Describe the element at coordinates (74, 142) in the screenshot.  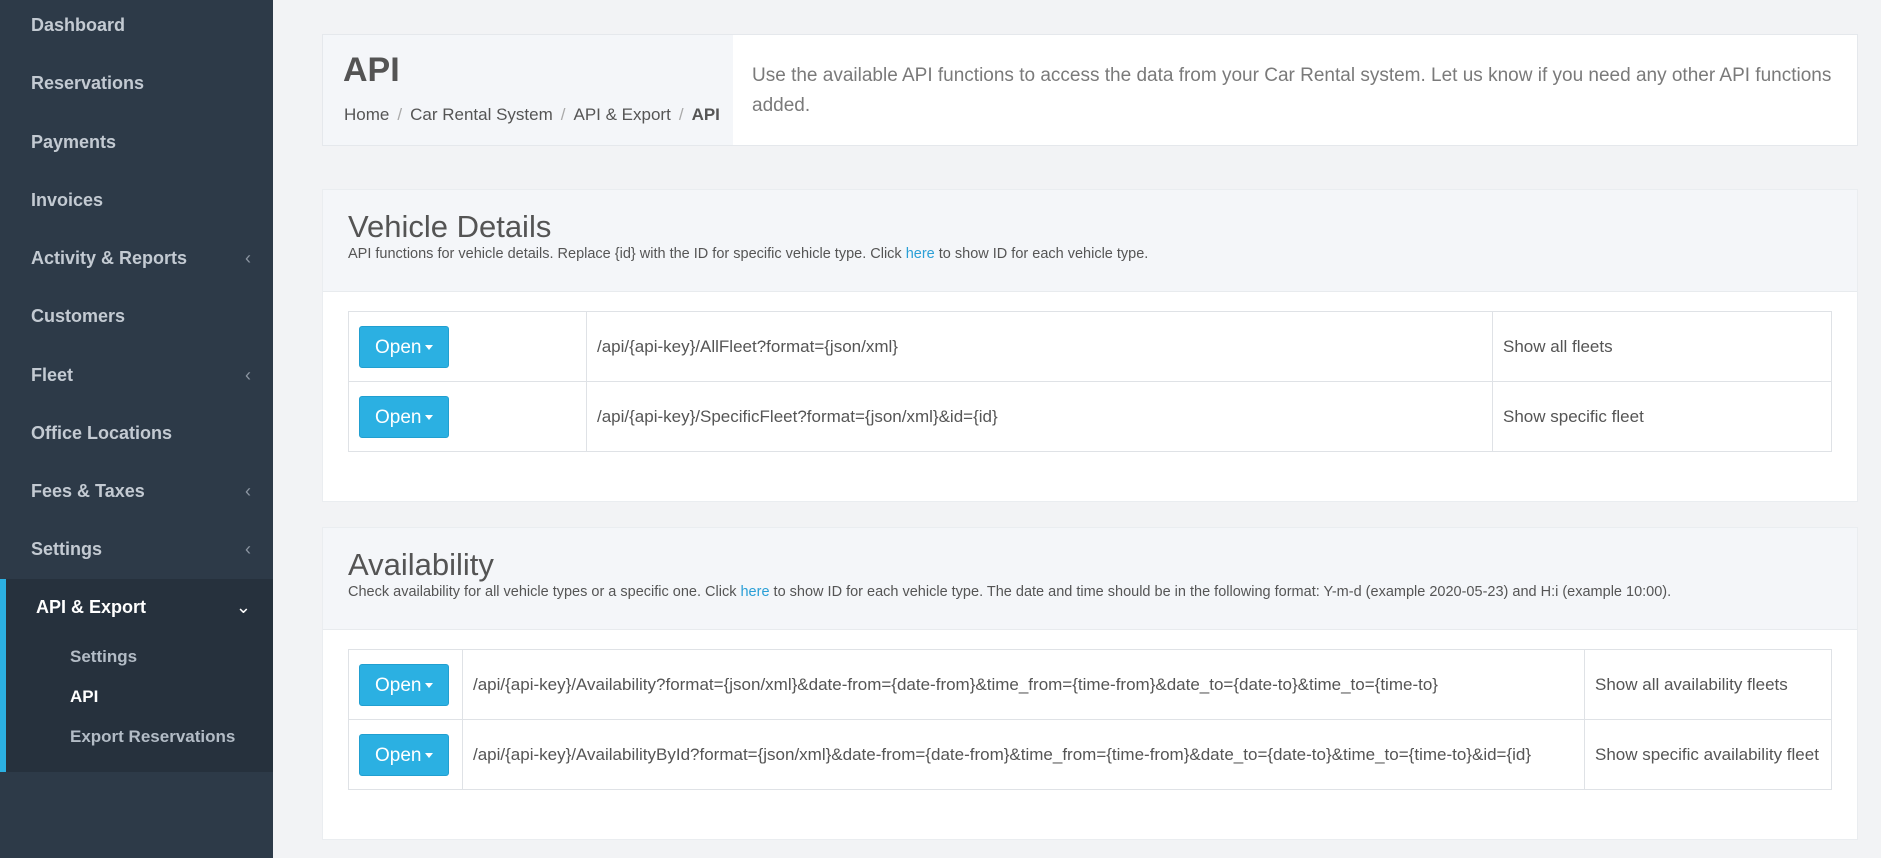
I see `sidebar-item-label: Payments` at that location.